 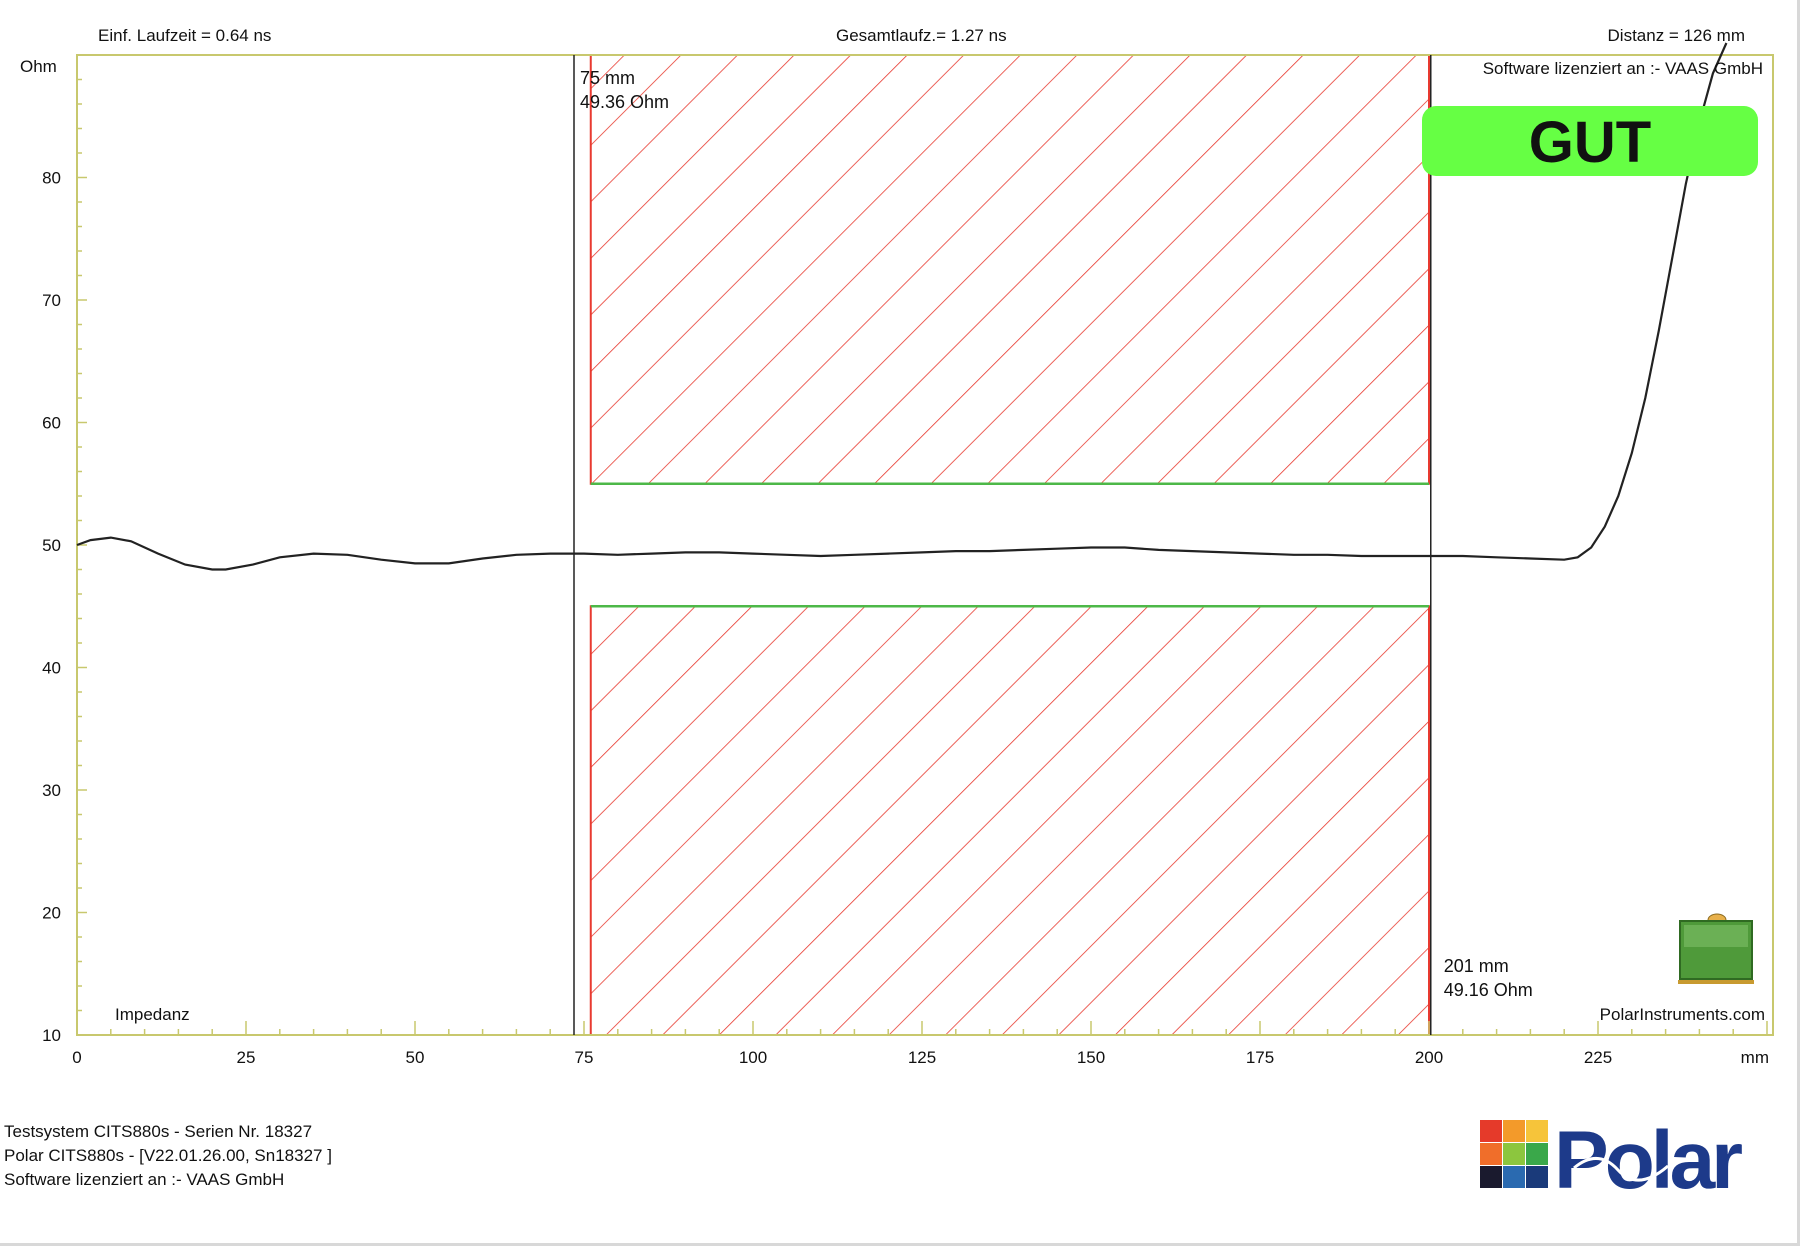 I want to click on x-tick-label: 175, so click(x=1260, y=1057).